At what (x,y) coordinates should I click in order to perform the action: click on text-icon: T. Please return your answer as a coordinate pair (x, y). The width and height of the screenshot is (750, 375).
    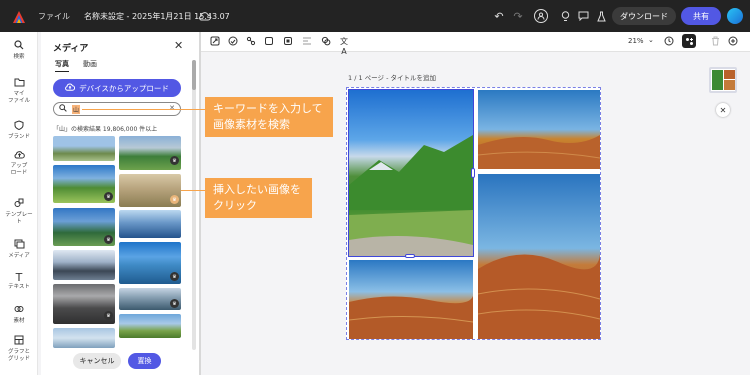
    Looking at the image, I should click on (19, 277).